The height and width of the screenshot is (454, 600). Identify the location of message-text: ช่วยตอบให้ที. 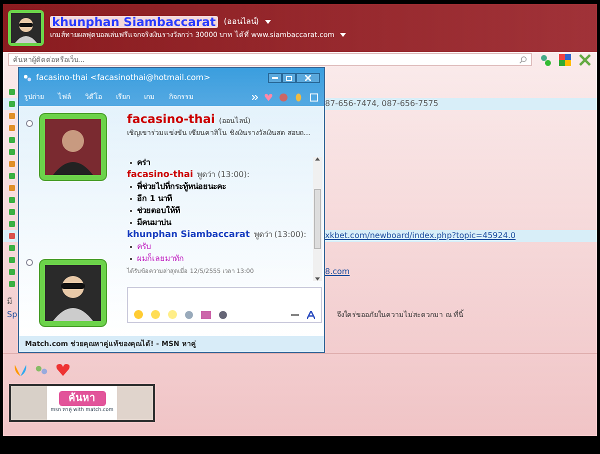
(158, 210).